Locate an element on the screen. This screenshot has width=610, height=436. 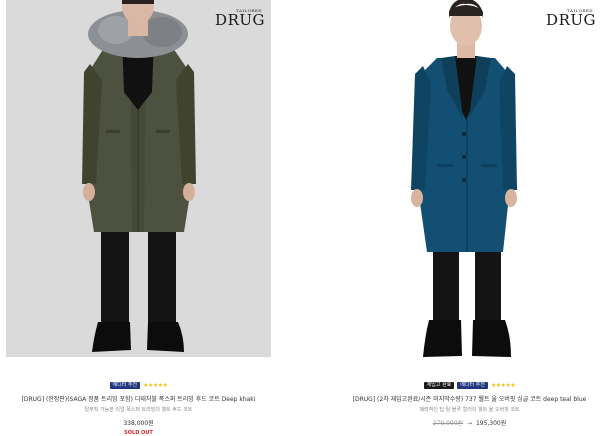
badge-row: 재입고 완료 에디터 추천 ★★★★★ is located at coordinates (469, 385).